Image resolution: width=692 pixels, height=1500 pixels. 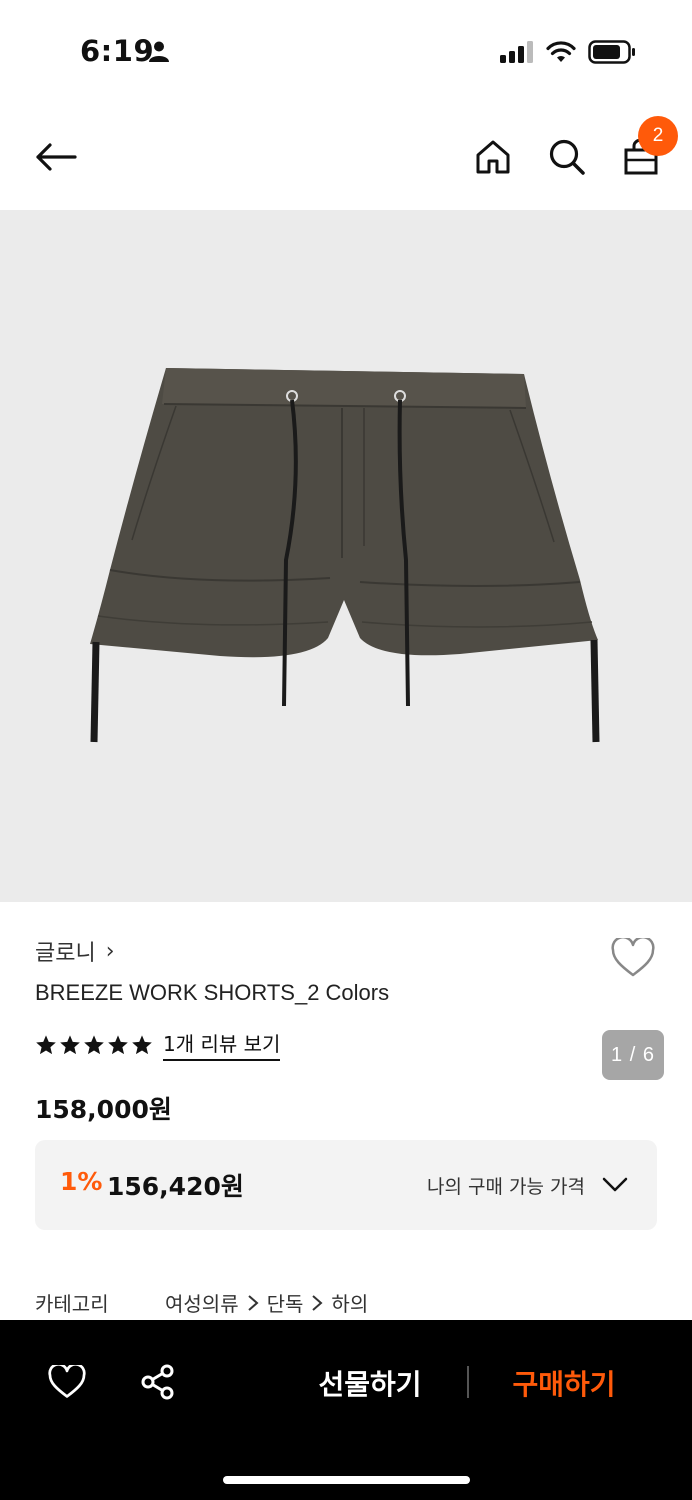 I want to click on bottom-action-bar: 선물하기 구매하기, so click(x=346, y=1410).